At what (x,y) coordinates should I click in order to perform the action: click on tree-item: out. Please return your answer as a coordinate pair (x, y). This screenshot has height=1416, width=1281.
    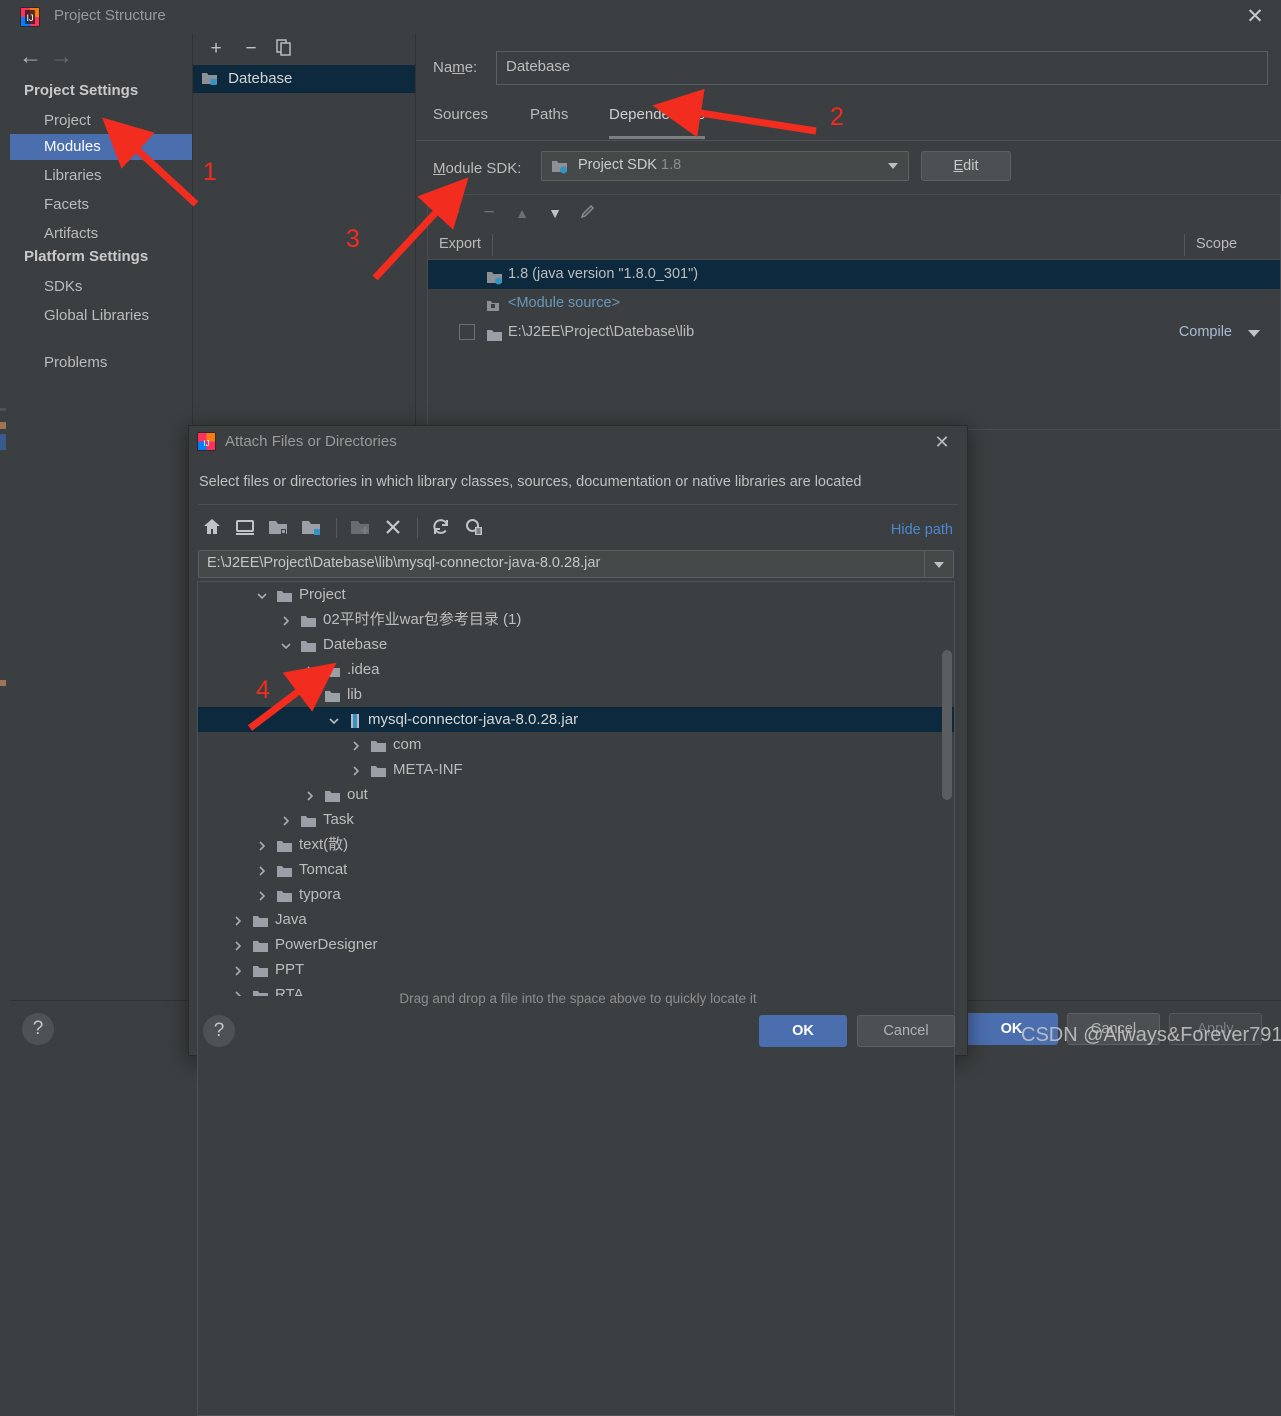
    Looking at the image, I should click on (576, 794).